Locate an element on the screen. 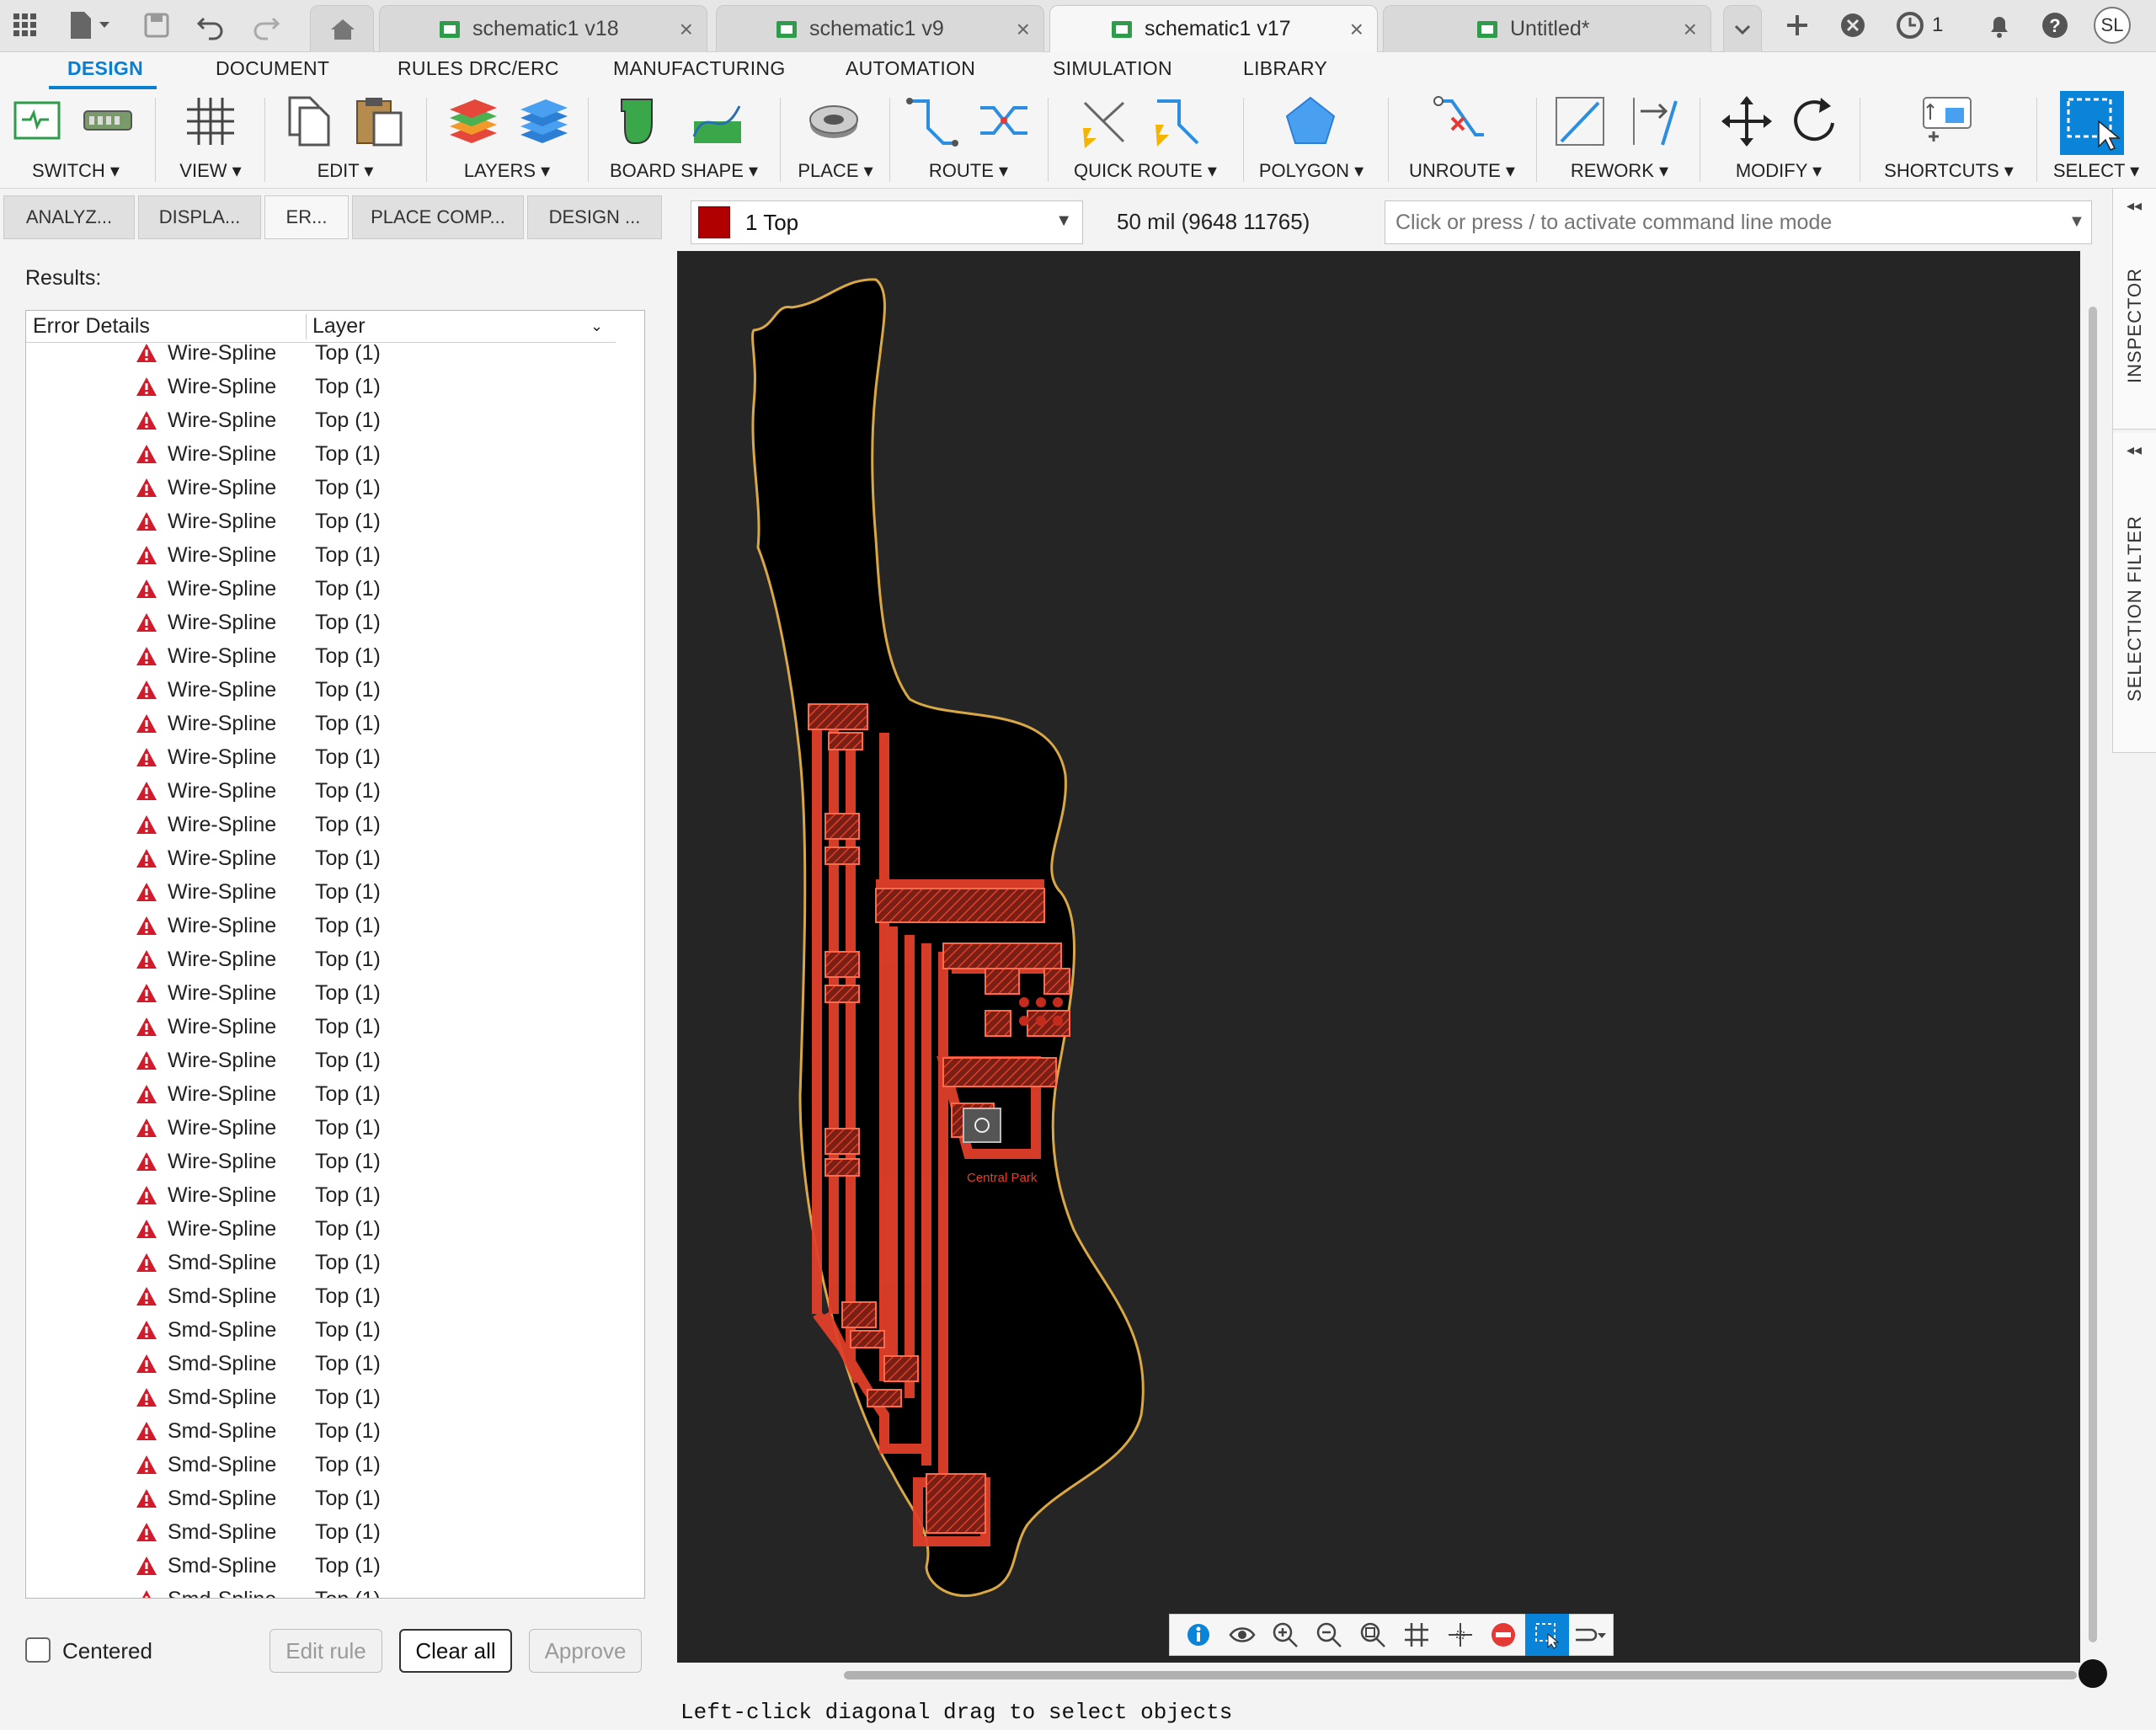  redo-icon is located at coordinates (266, 25).